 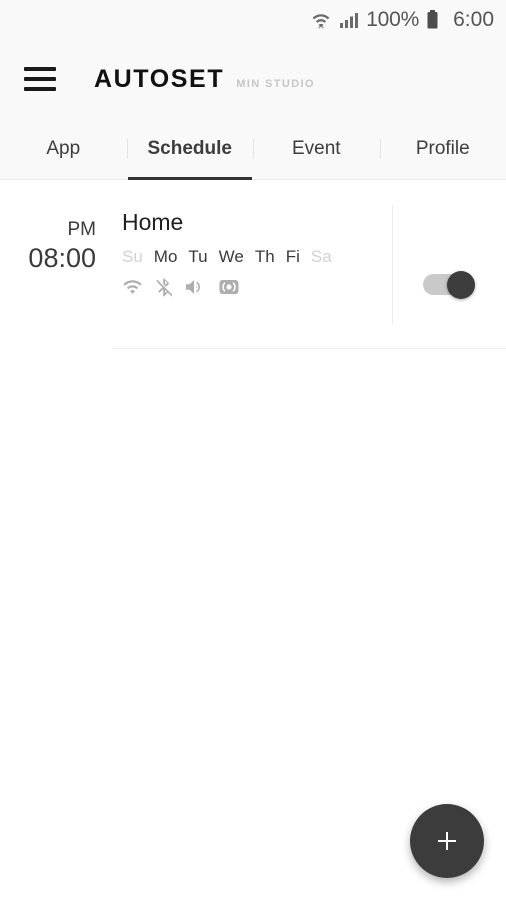 I want to click on app-bar: AUTOSET MIN STUDIO, so click(x=253, y=79).